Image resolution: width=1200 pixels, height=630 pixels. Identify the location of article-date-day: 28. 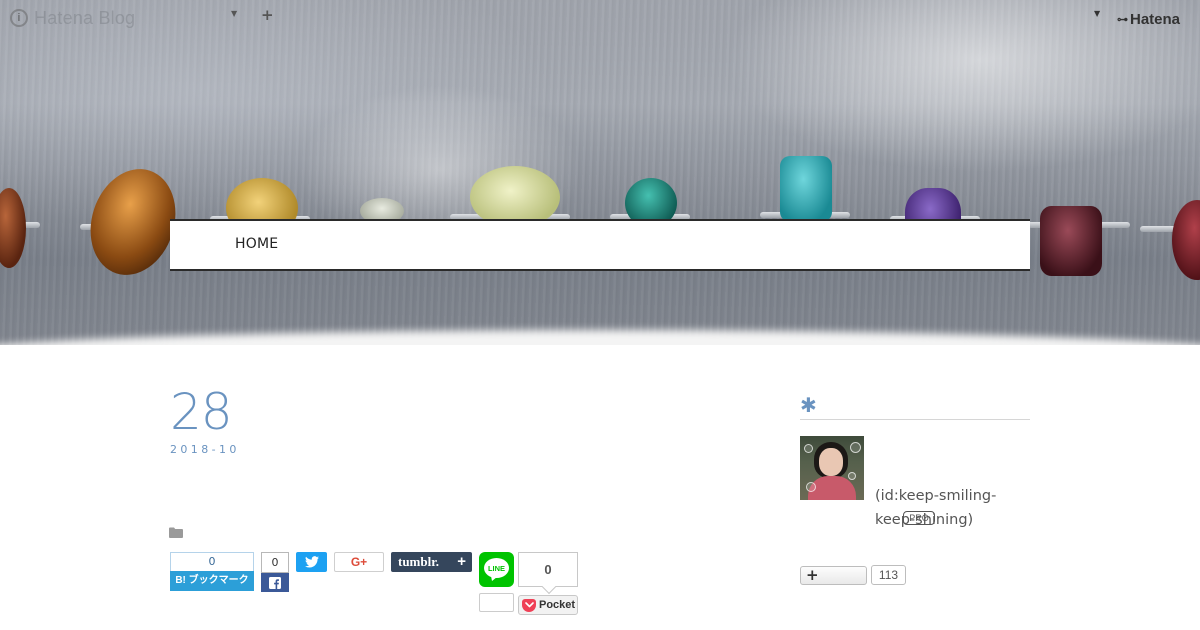
(201, 412).